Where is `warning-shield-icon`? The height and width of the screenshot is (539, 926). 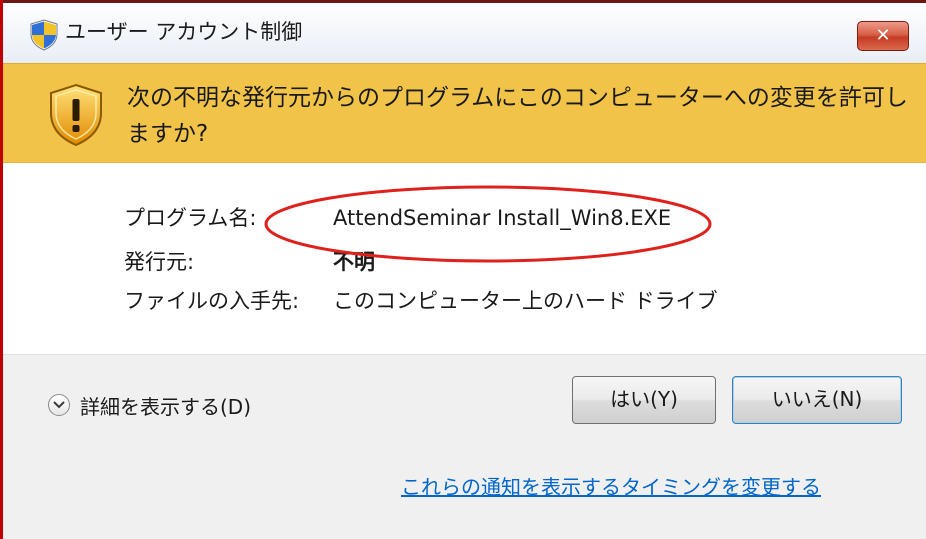
warning-shield-icon is located at coordinates (76, 115).